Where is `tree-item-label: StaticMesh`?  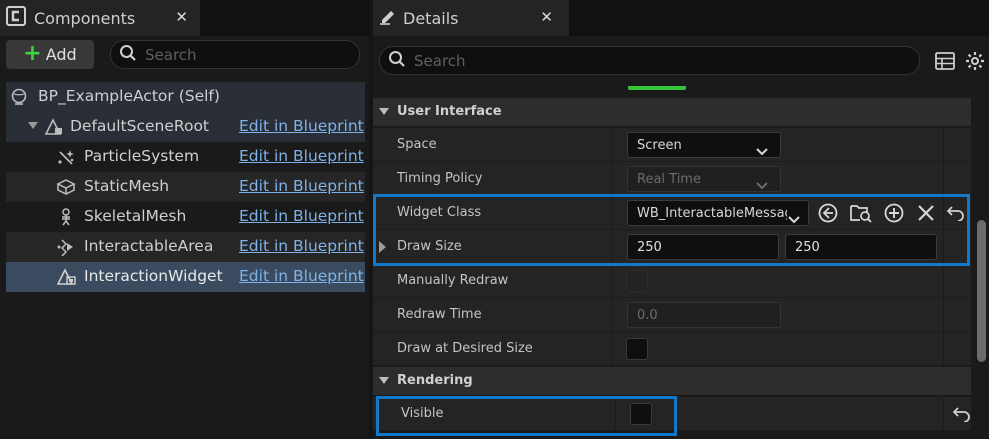
tree-item-label: StaticMesh is located at coordinates (127, 186).